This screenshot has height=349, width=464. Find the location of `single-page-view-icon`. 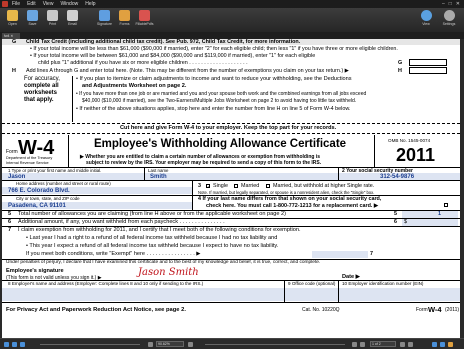

single-page-view-icon is located at coordinates (6, 344).